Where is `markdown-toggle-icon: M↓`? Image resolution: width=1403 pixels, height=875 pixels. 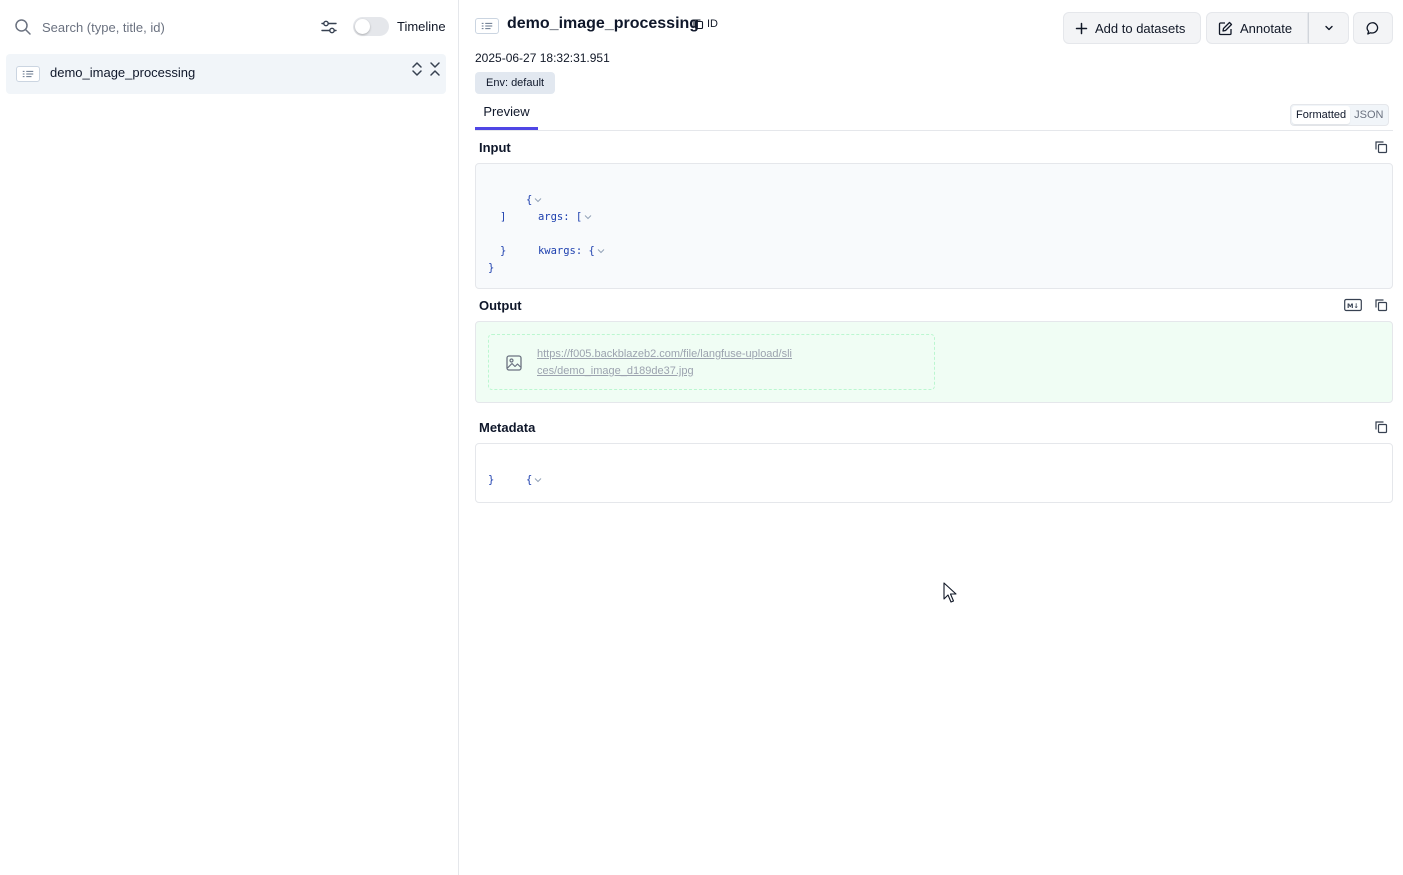
markdown-toggle-icon: M↓ is located at coordinates (1353, 305).